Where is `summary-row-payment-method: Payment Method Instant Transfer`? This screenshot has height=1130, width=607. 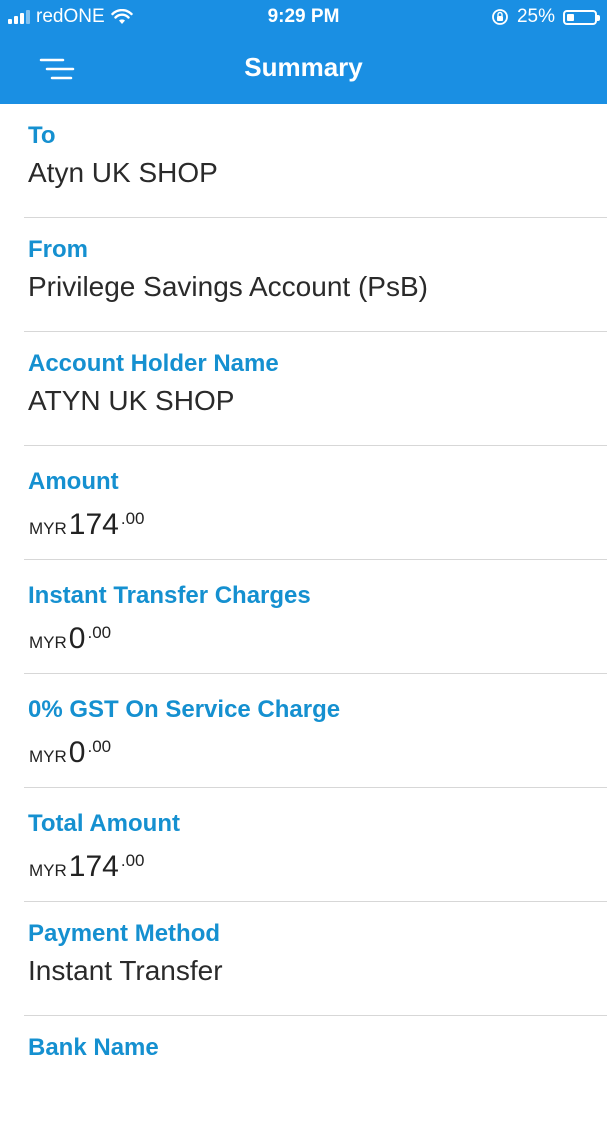 summary-row-payment-method: Payment Method Instant Transfer is located at coordinates (315, 959).